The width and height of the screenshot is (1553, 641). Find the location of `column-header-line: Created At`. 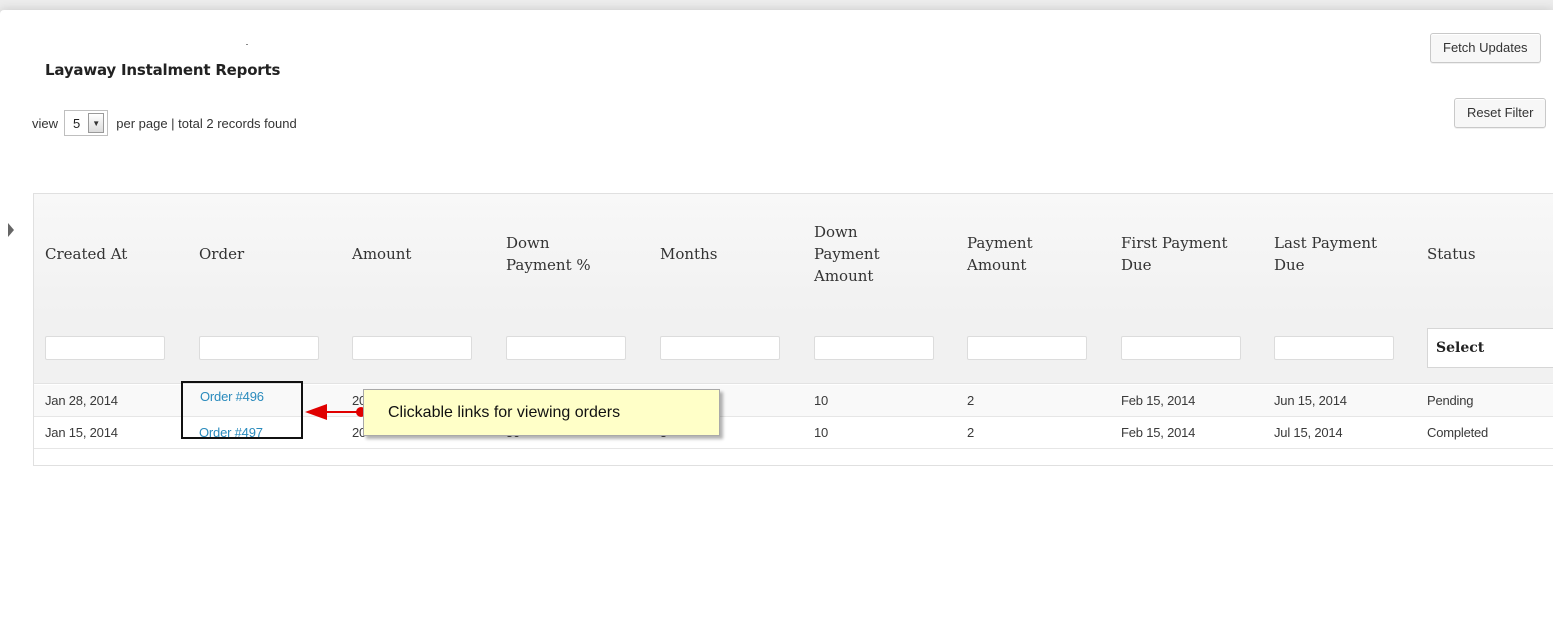

column-header-line: Created At is located at coordinates (86, 254).